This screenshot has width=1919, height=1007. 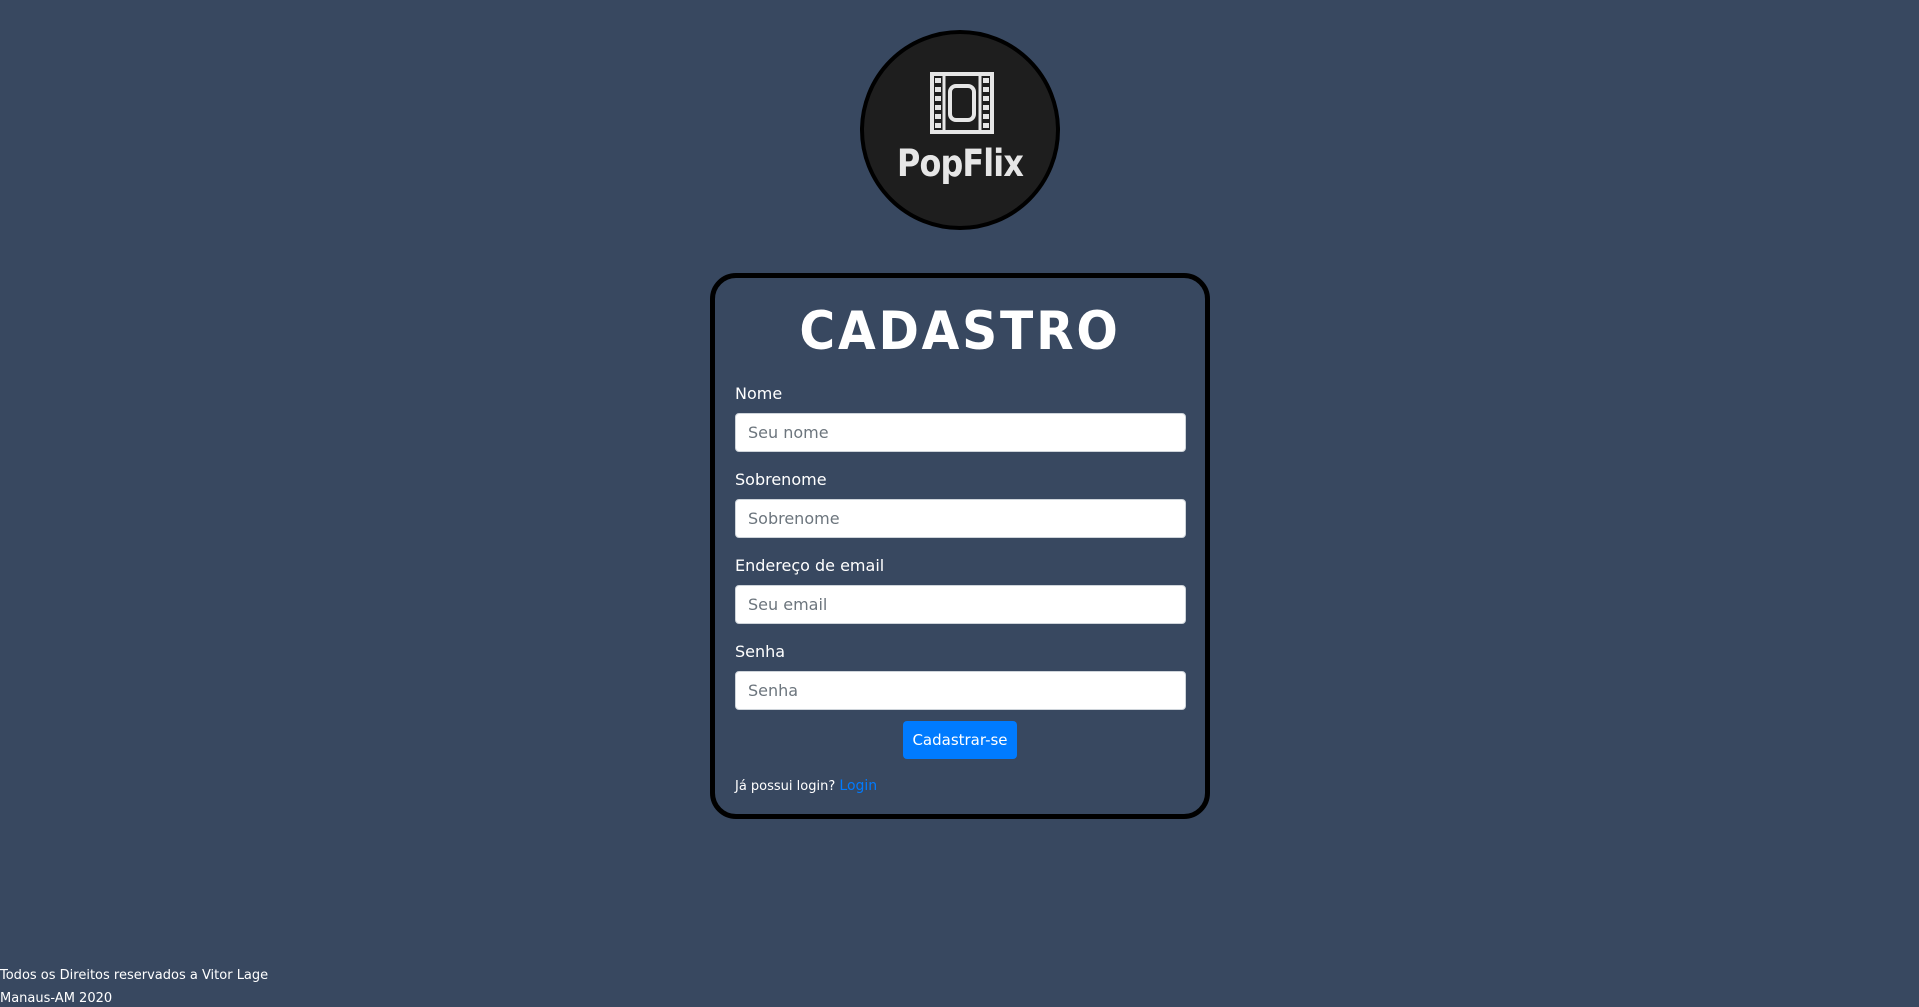 I want to click on logo-text: PopFlix, so click(x=960, y=163).